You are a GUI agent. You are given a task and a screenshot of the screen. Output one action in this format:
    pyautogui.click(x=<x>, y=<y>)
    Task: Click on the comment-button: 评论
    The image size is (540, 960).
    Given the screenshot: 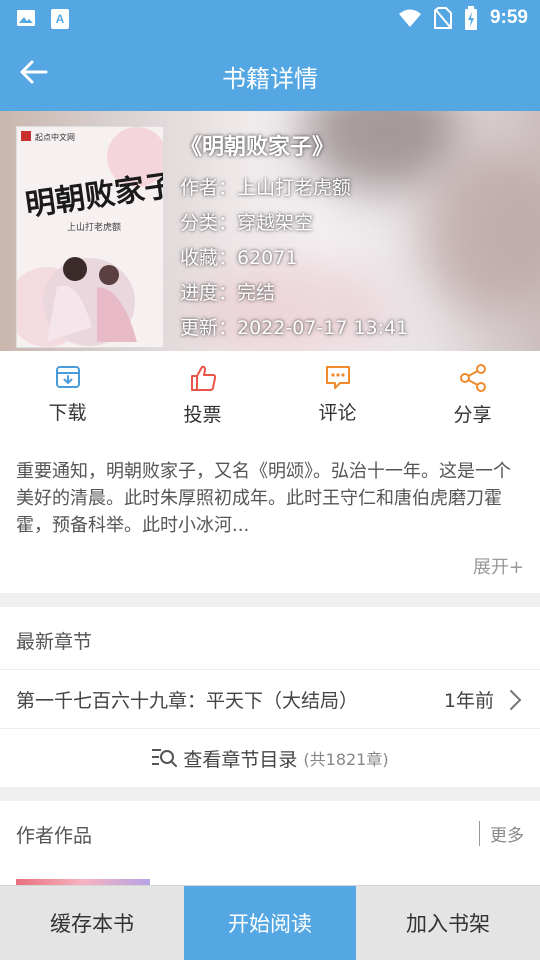 What is the action you would take?
    pyautogui.click(x=337, y=398)
    